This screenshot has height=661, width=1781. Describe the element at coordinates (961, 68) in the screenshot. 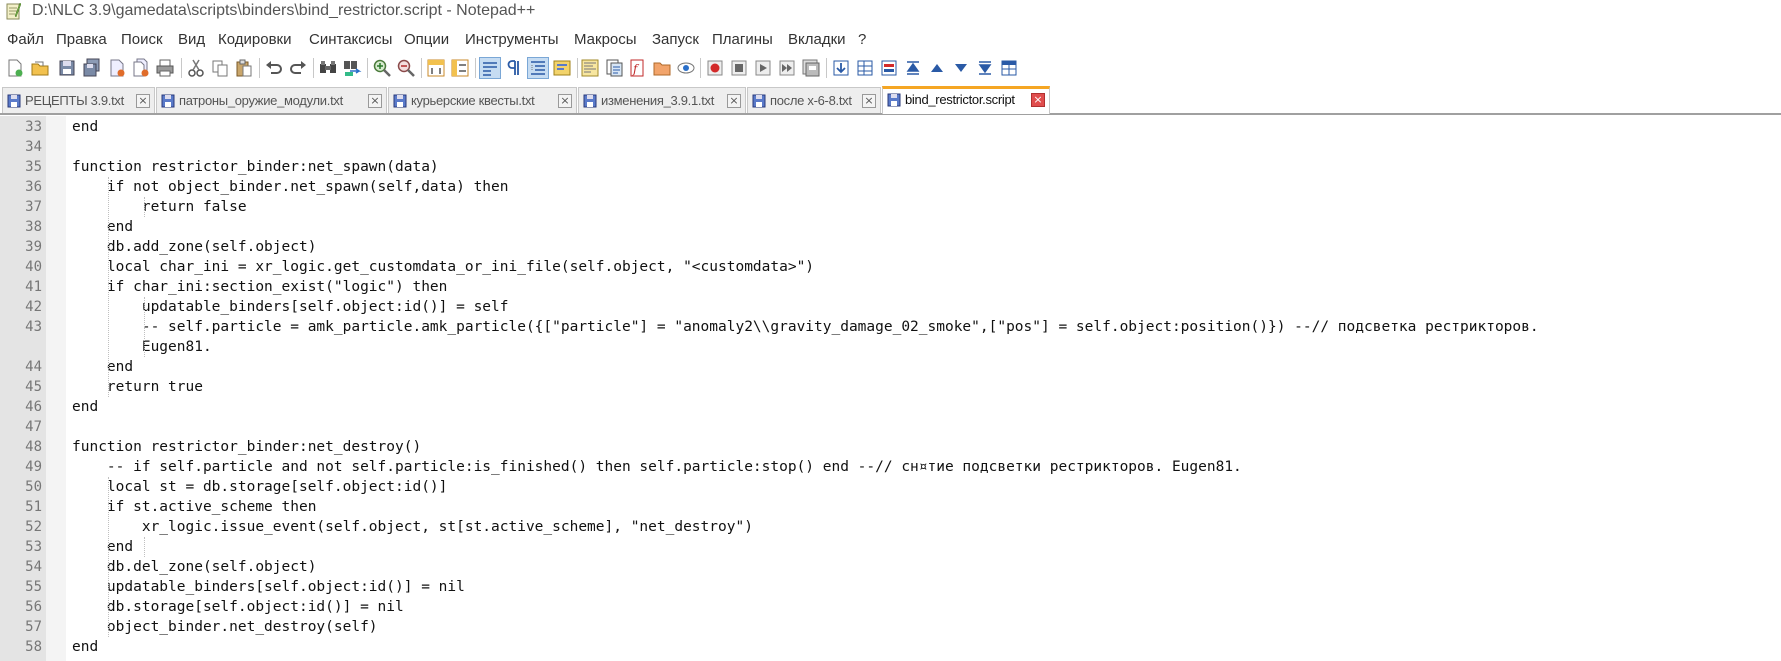

I see `plugin-down-icon` at that location.